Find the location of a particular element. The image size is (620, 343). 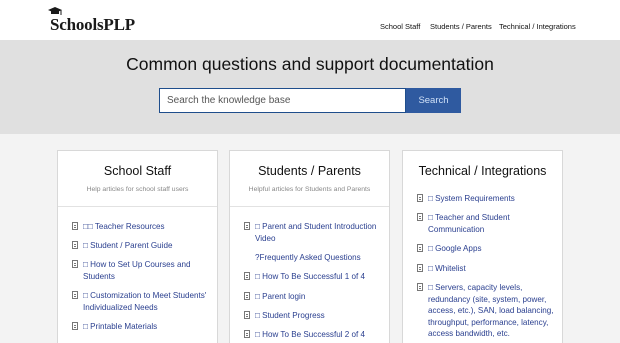

article-link: □ Whitelist is located at coordinates (487, 269).